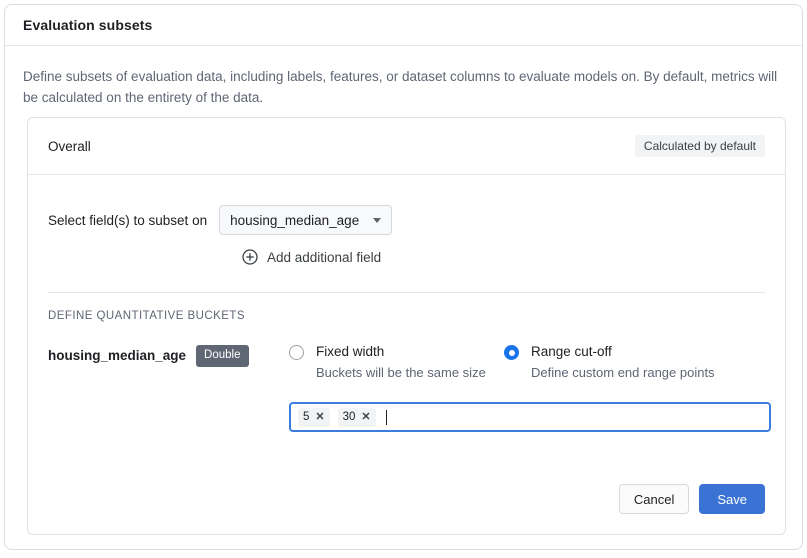 This screenshot has width=807, height=558. I want to click on cancel-button: Cancel, so click(654, 499).